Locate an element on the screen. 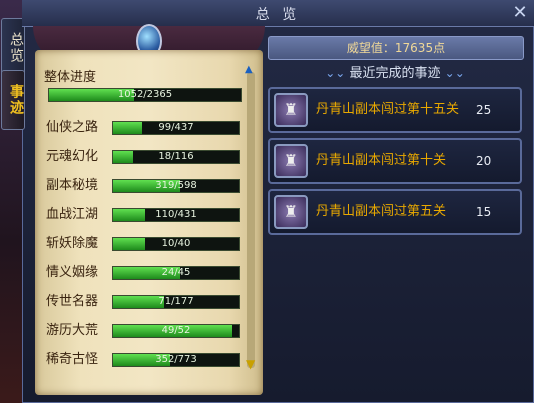 The image size is (534, 403). tab-deeds: 事迹 is located at coordinates (13, 100).